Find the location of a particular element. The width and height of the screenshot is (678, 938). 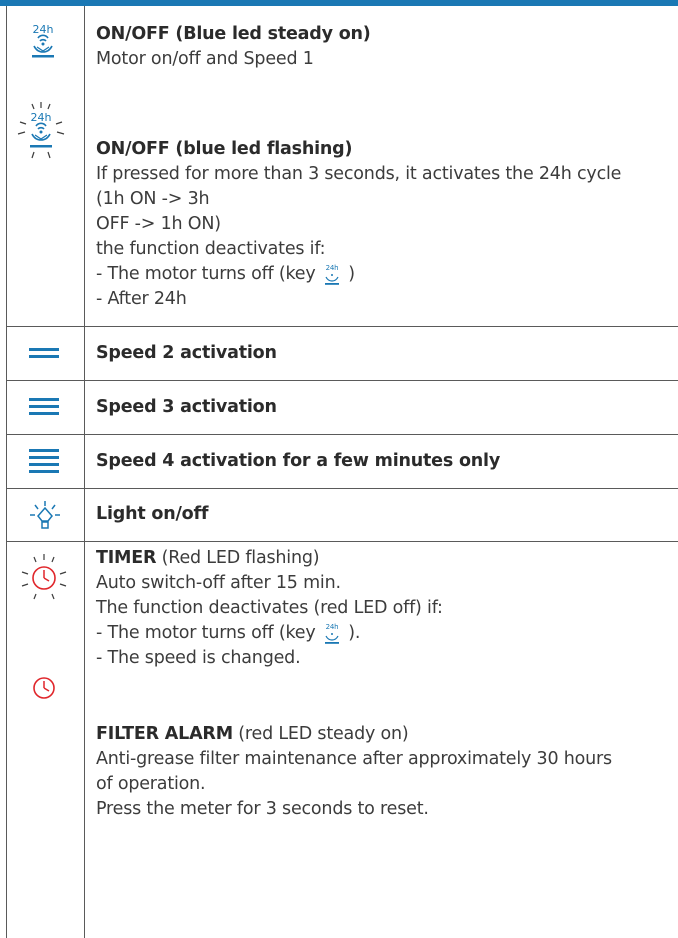

timer-flashing-icon is located at coordinates (44, 577).